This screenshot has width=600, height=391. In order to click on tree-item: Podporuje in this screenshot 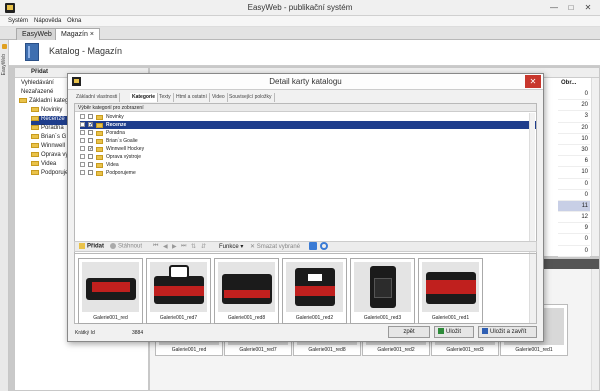, I will do `click(49, 174)`.